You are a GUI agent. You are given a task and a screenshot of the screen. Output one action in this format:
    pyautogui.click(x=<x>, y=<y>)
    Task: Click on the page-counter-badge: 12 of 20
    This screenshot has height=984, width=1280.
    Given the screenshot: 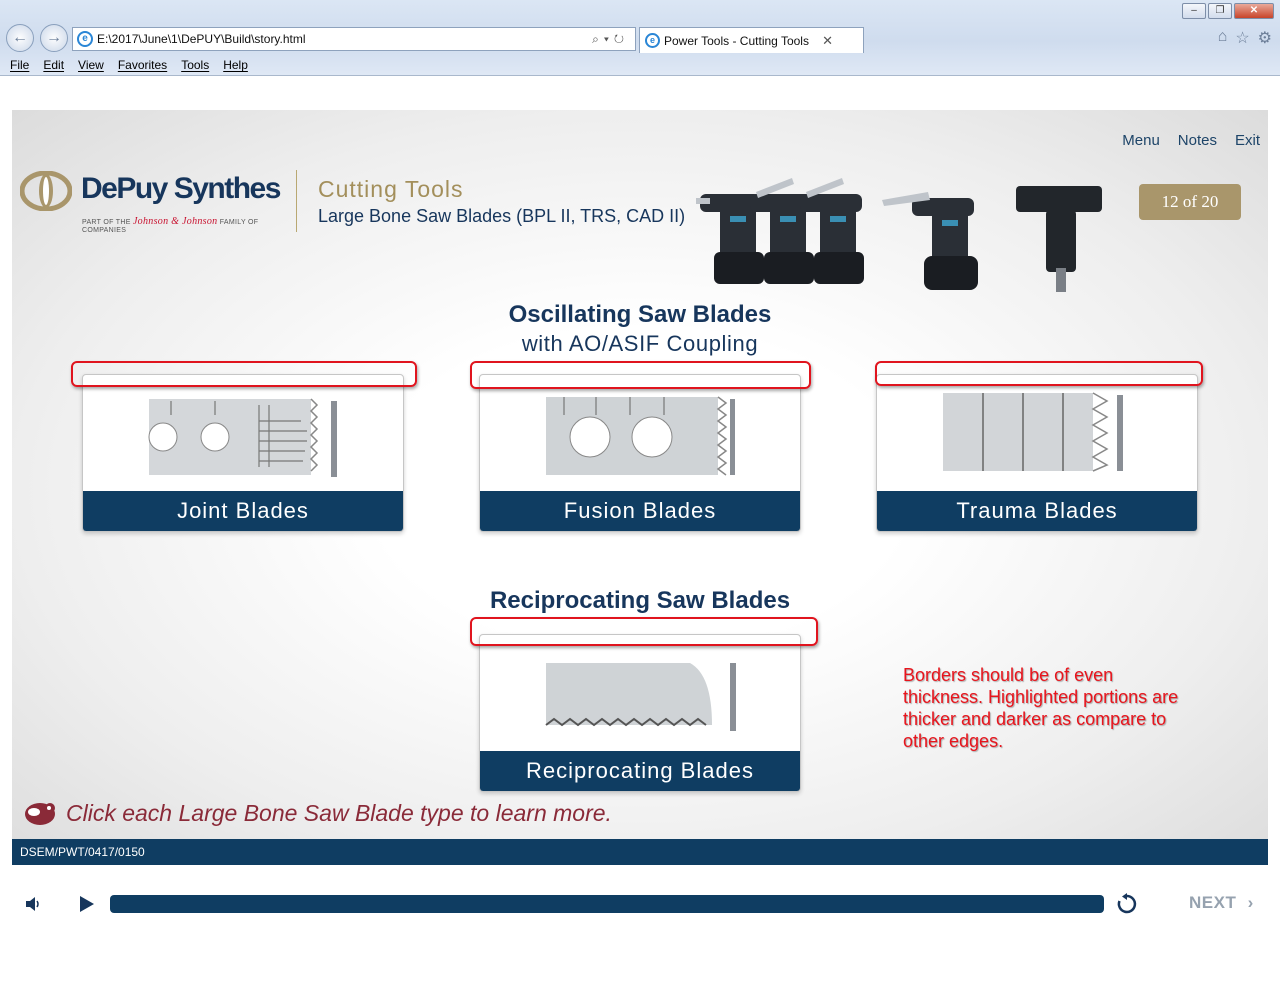 What is the action you would take?
    pyautogui.click(x=1190, y=202)
    